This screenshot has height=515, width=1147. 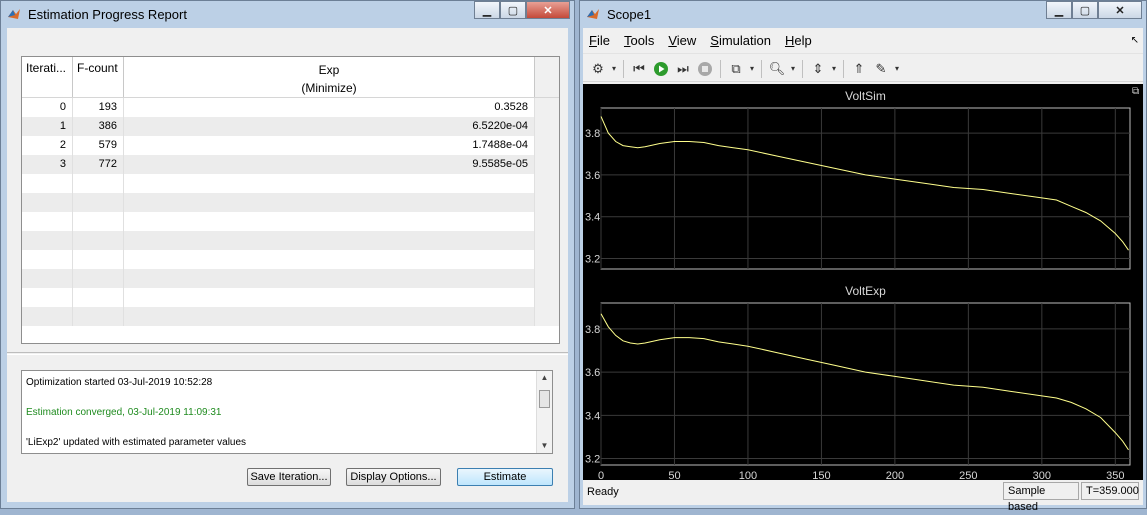 What do you see at coordinates (329, 107) in the screenshot?
I see `exp-cell: 0.3528` at bounding box center [329, 107].